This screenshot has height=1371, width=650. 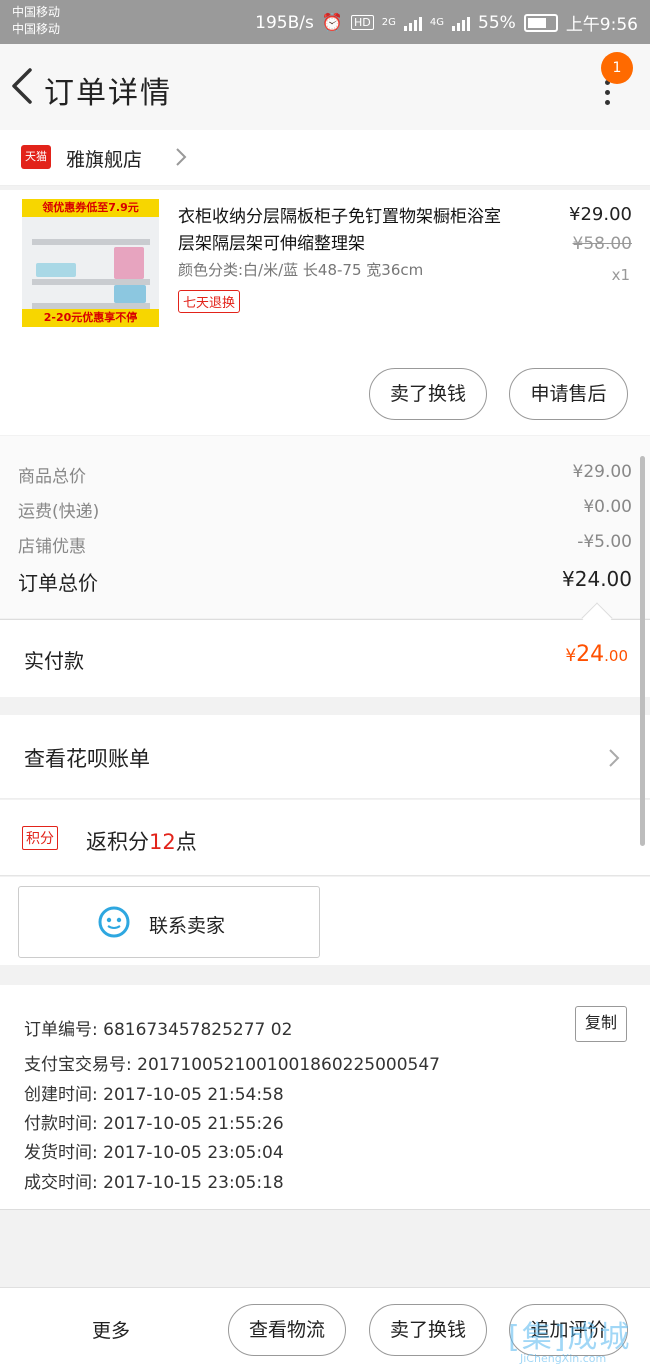 What do you see at coordinates (343, 231) in the screenshot?
I see `product-title: 衣柜收纳分层隔板柜子免钉置物架橱柜浴室层架隔层架可伸缩整理架` at bounding box center [343, 231].